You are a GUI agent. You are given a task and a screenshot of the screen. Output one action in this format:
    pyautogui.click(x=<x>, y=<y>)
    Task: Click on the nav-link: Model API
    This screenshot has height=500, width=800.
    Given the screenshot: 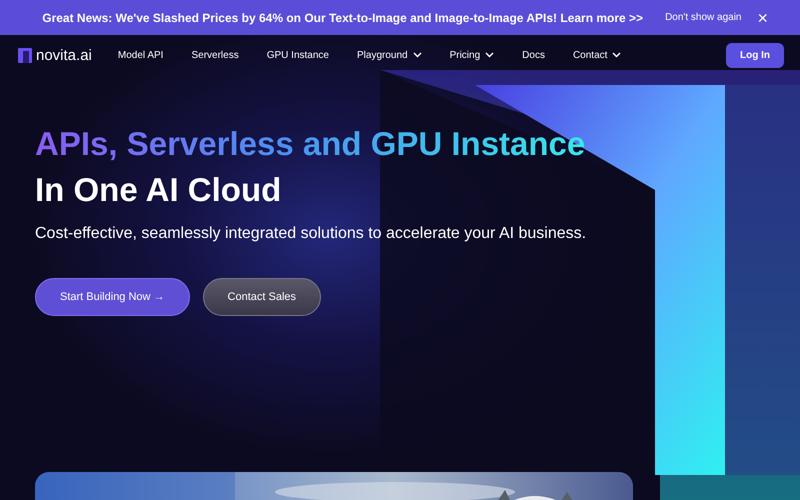 What is the action you would take?
    pyautogui.click(x=141, y=55)
    